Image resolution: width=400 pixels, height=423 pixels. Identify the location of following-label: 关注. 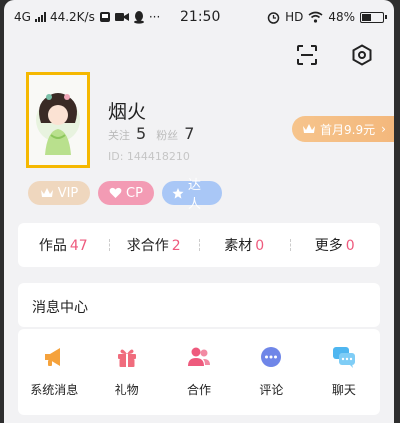
(119, 135).